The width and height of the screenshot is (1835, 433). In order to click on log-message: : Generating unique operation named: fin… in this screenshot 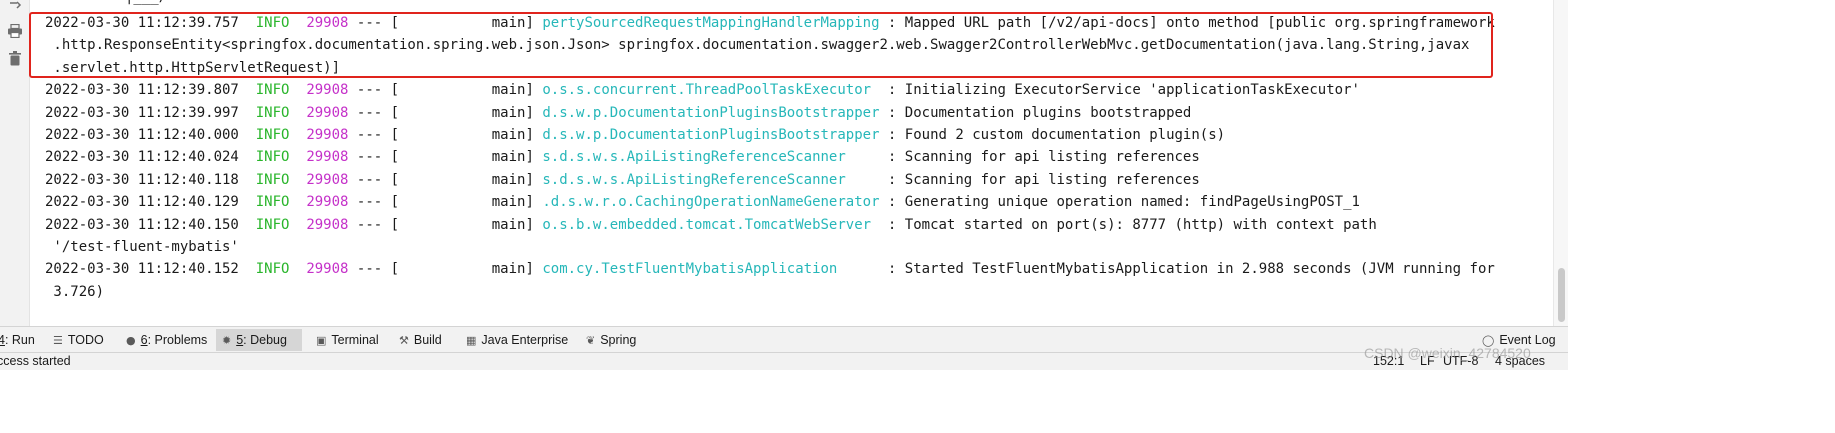, I will do `click(1119, 202)`.